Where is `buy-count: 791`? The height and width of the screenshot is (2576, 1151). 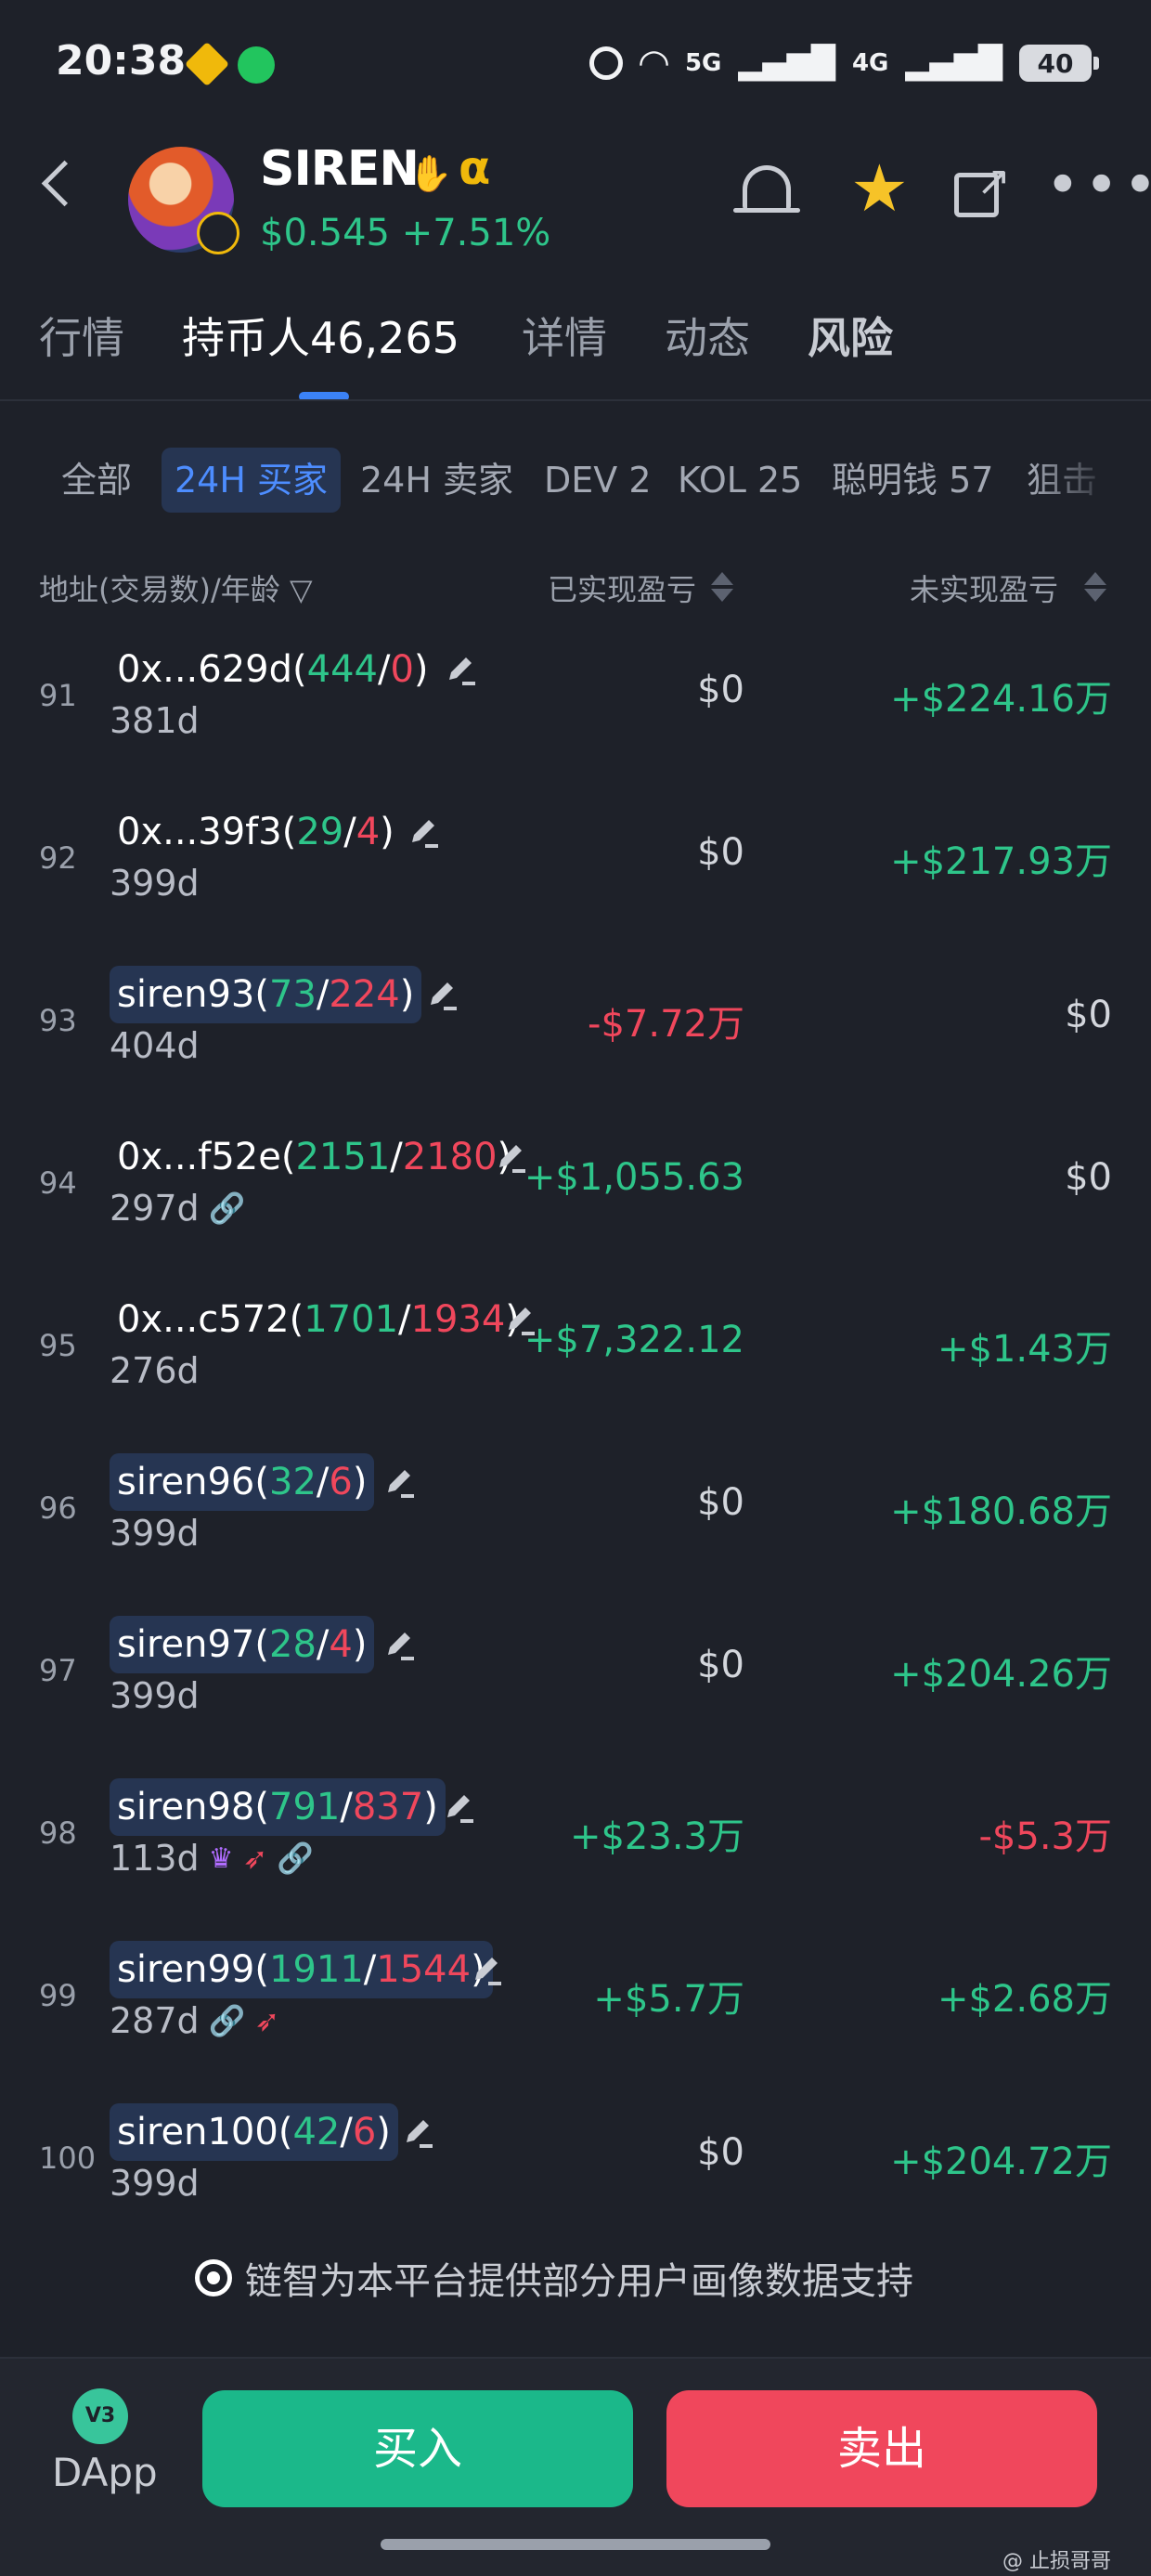 buy-count: 791 is located at coordinates (305, 1807).